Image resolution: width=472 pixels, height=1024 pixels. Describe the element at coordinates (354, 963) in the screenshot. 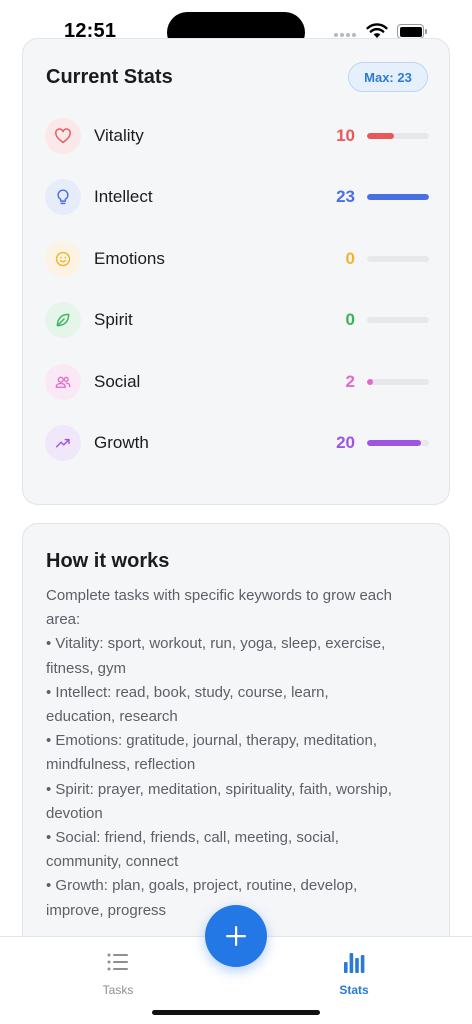

I see `bar-chart-icon` at that location.